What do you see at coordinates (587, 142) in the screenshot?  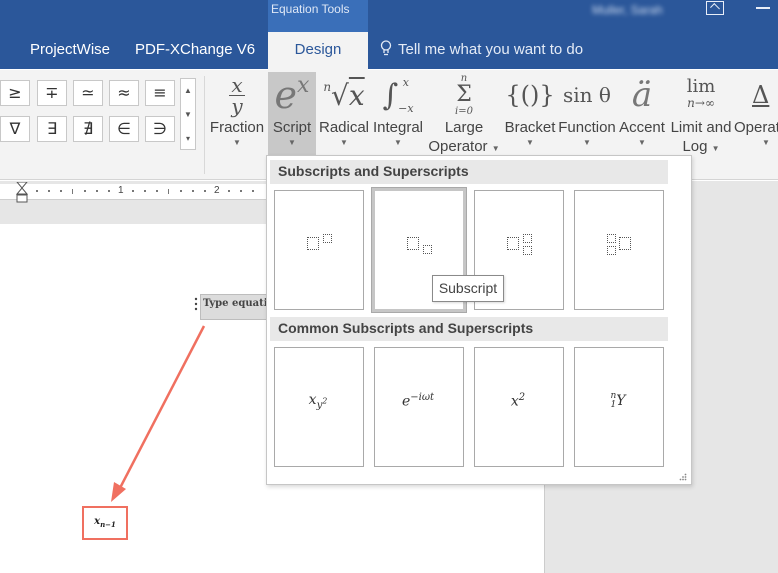 I see `function-caret-icon: ▼` at bounding box center [587, 142].